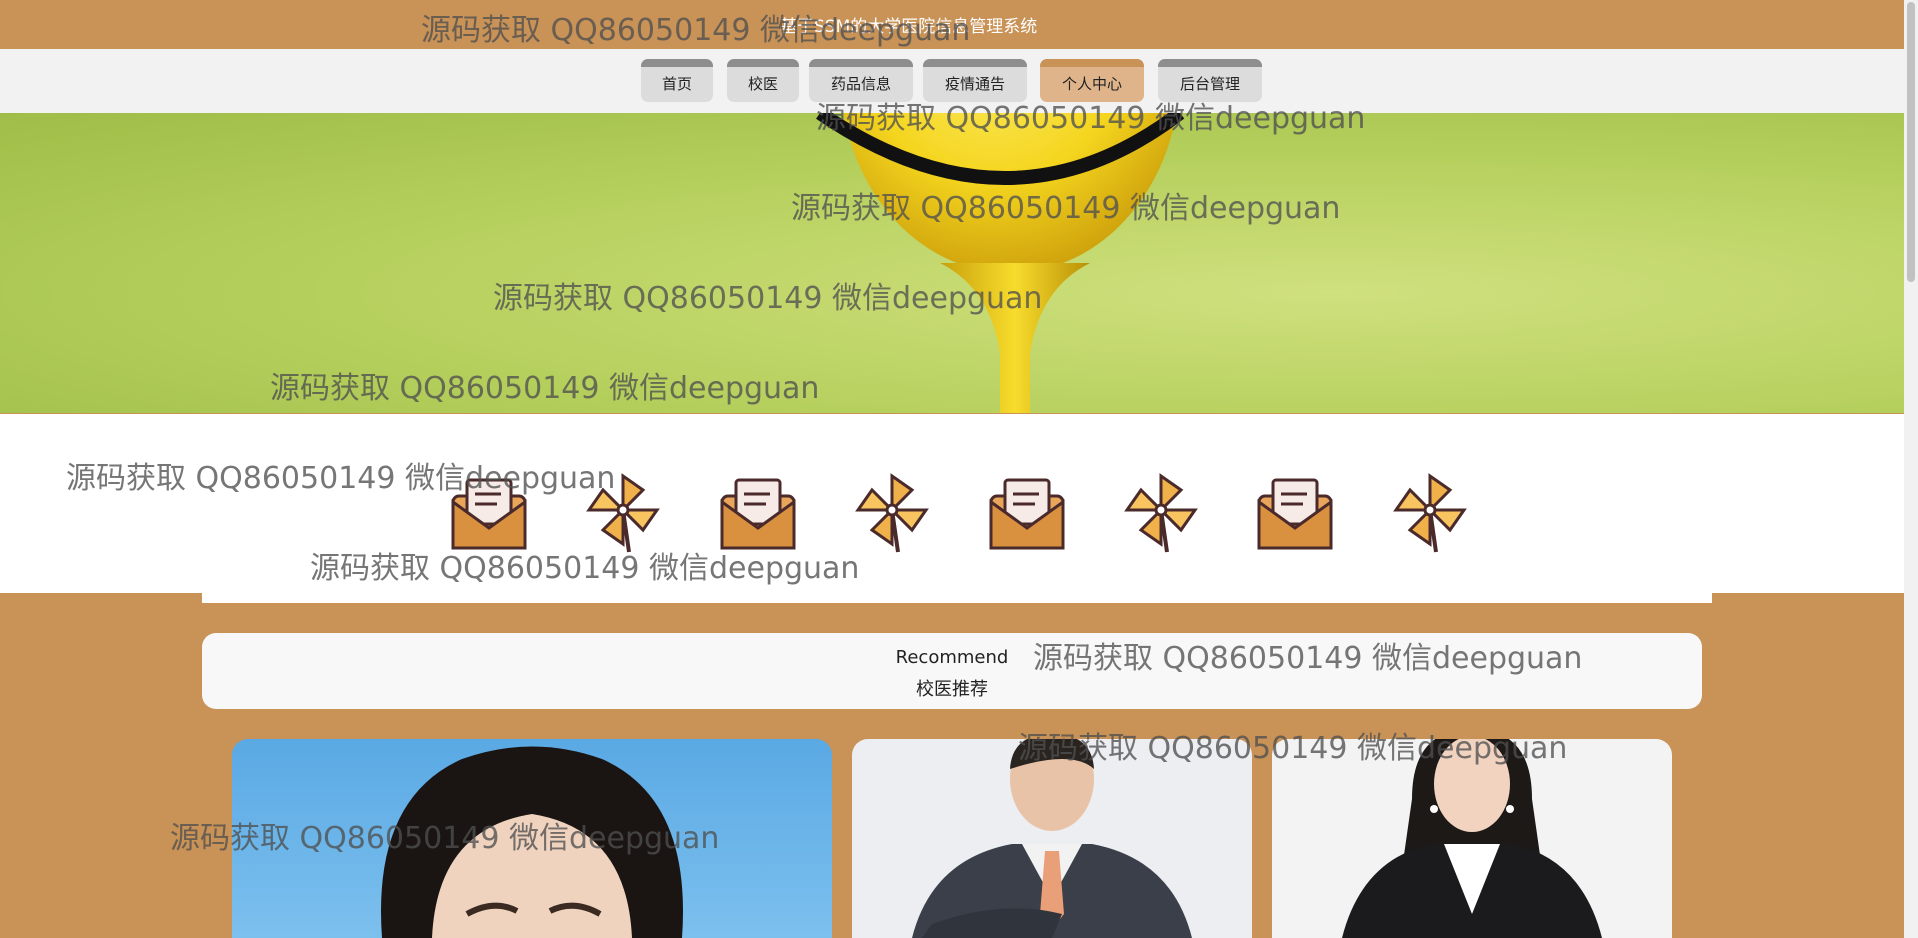  Describe the element at coordinates (1911, 469) in the screenshot. I see `page-scrollbar` at that location.